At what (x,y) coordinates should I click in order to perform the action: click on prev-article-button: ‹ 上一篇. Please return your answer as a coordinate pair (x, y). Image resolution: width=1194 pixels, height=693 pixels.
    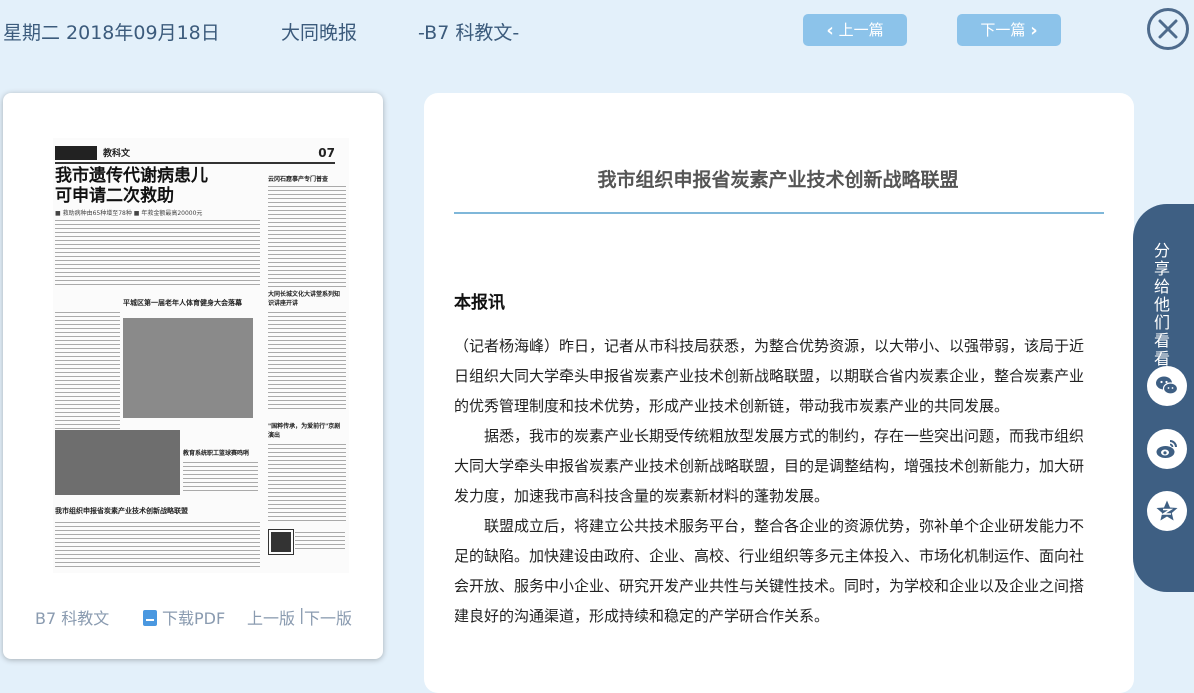
    Looking at the image, I should click on (855, 30).